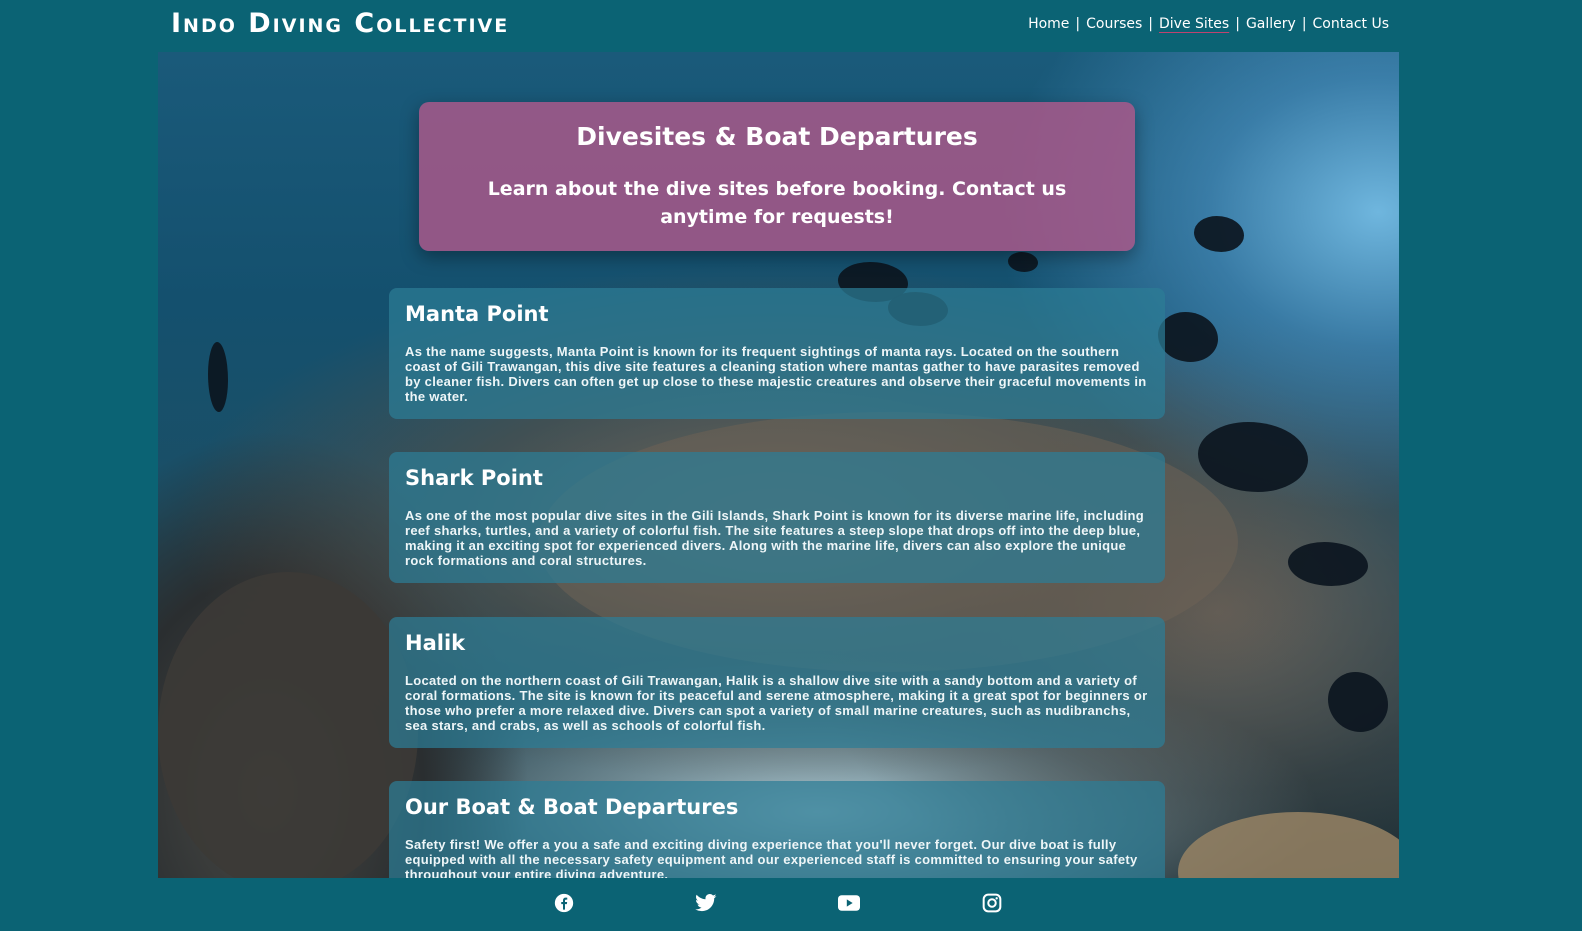 The image size is (1582, 931). Describe the element at coordinates (564, 903) in the screenshot. I see `facebook-icon` at that location.